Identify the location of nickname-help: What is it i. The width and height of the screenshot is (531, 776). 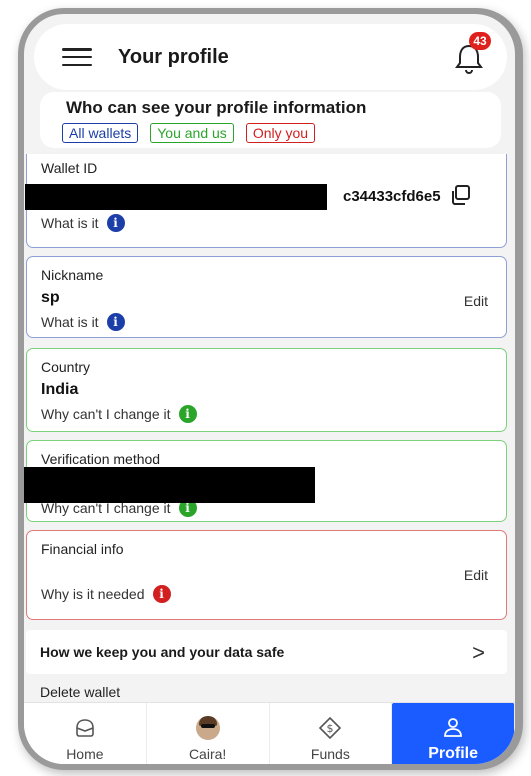
(266, 322).